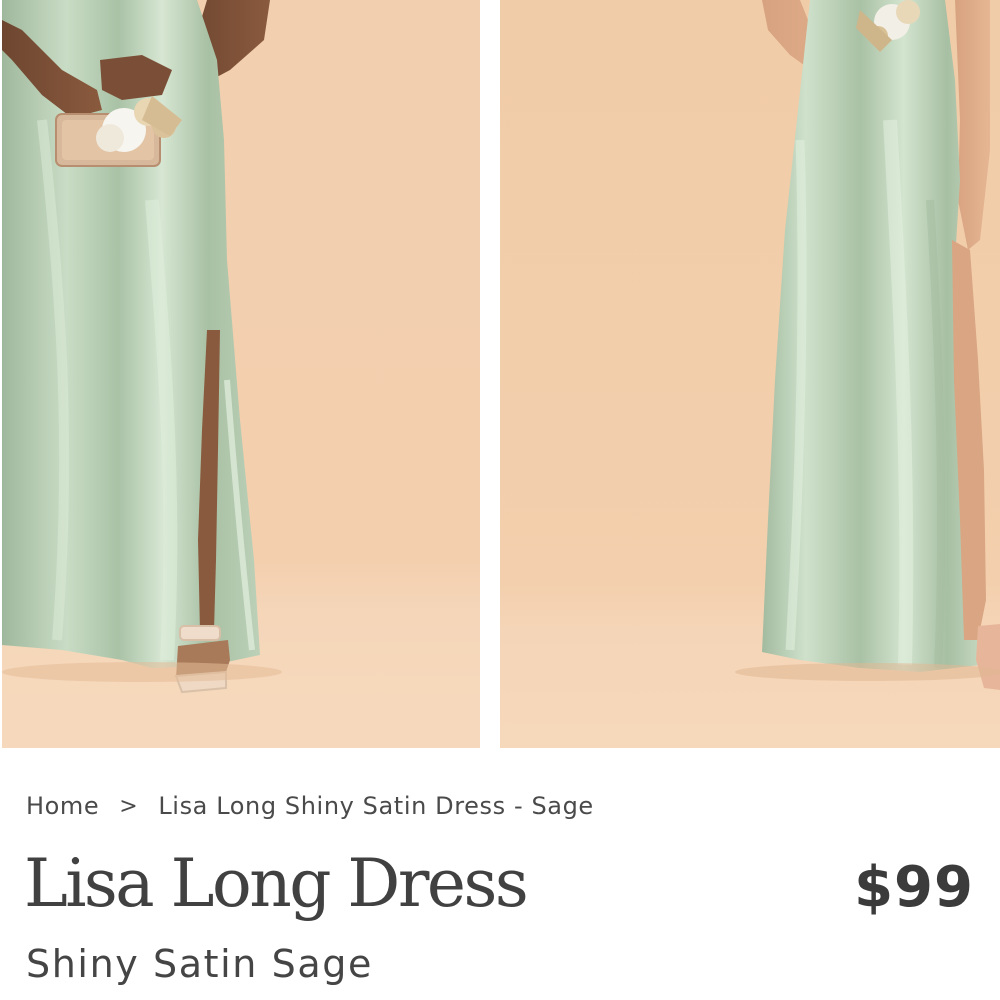 The width and height of the screenshot is (1000, 1000). I want to click on breadcrumb-home-link: Home, so click(62, 806).